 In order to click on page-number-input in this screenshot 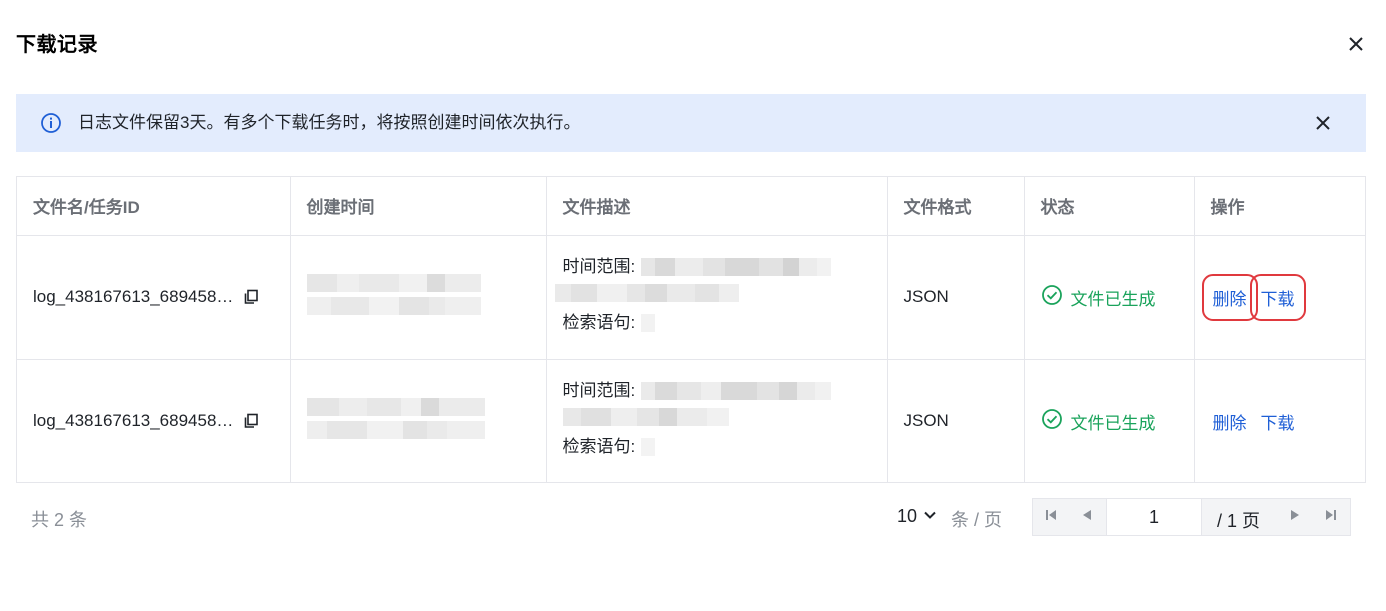, I will do `click(1154, 517)`.